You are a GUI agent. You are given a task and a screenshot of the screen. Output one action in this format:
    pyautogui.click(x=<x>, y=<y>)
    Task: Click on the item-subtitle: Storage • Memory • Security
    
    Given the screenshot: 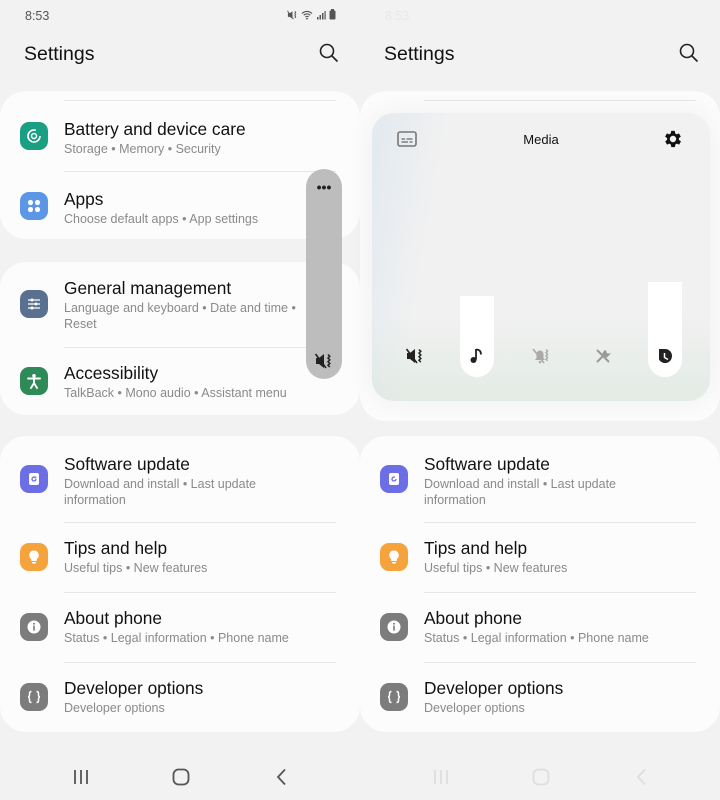 What is the action you would take?
    pyautogui.click(x=142, y=149)
    